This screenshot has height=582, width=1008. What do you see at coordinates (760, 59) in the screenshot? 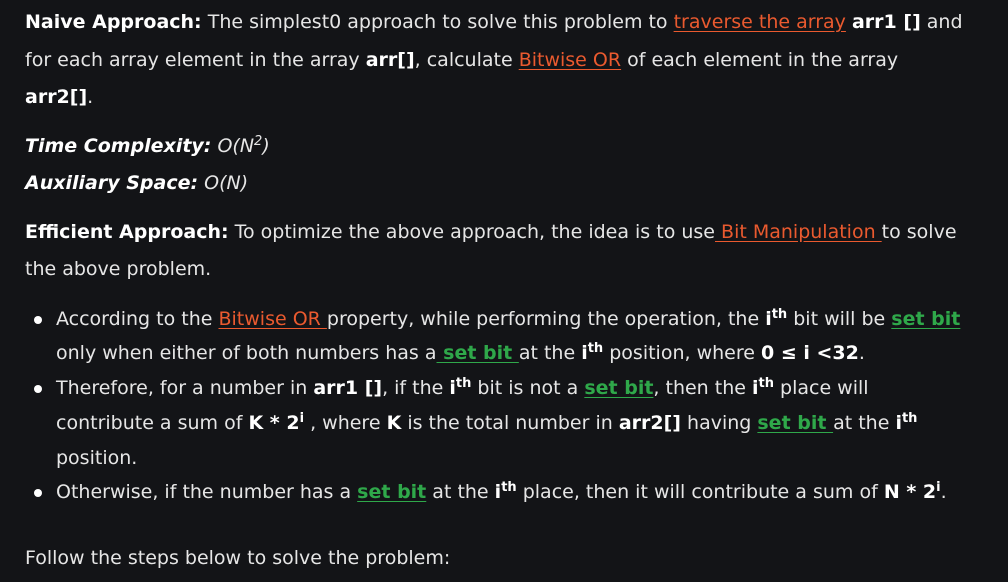
I see `text: of each element in the array` at bounding box center [760, 59].